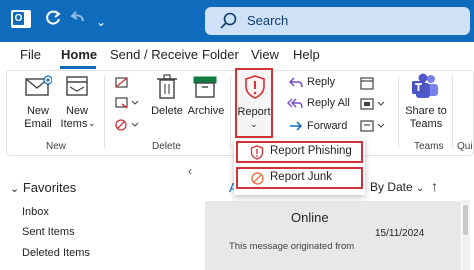 The image size is (474, 270). Describe the element at coordinates (154, 54) in the screenshot. I see `tab-send-receive: Send / Receive` at that location.